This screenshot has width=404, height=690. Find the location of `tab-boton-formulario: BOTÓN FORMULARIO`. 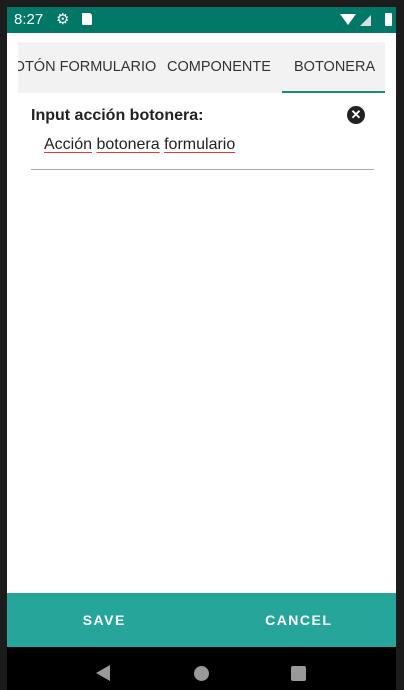

tab-boton-formulario: BOTÓN FORMULARIO is located at coordinates (87, 67).